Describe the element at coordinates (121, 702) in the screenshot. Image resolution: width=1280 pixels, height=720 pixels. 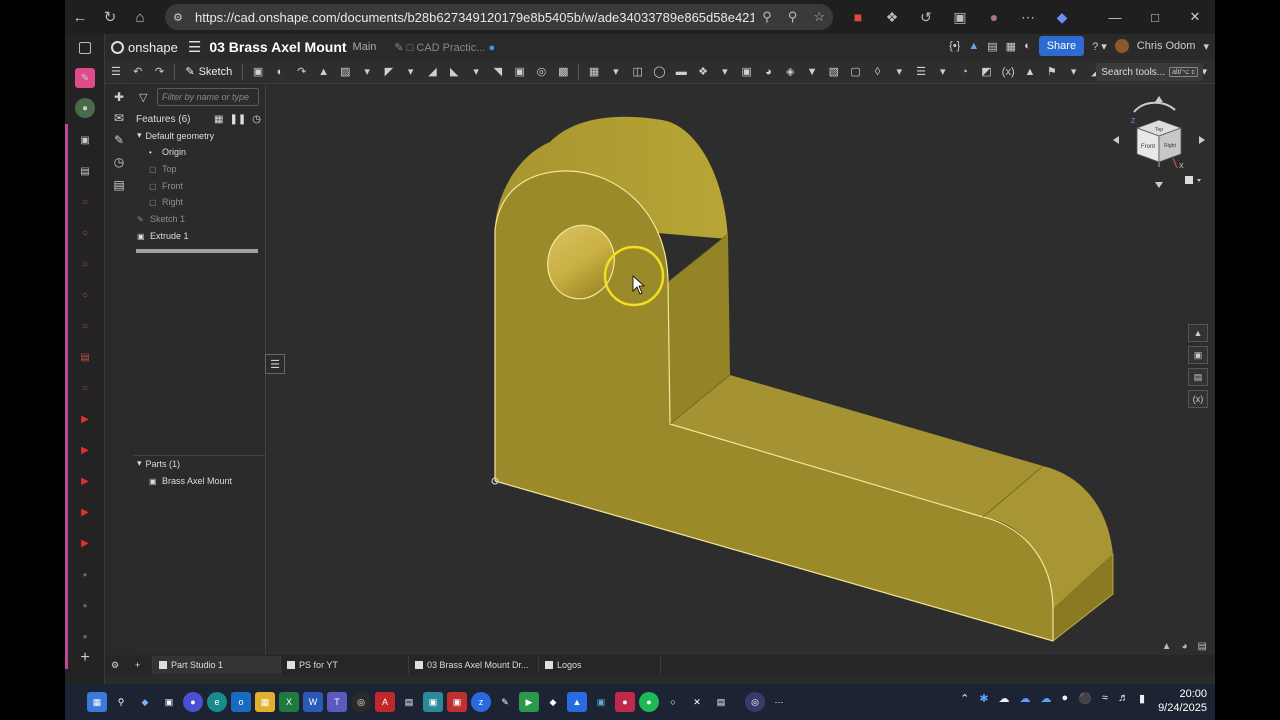
I see `search-icon: ⚲` at that location.